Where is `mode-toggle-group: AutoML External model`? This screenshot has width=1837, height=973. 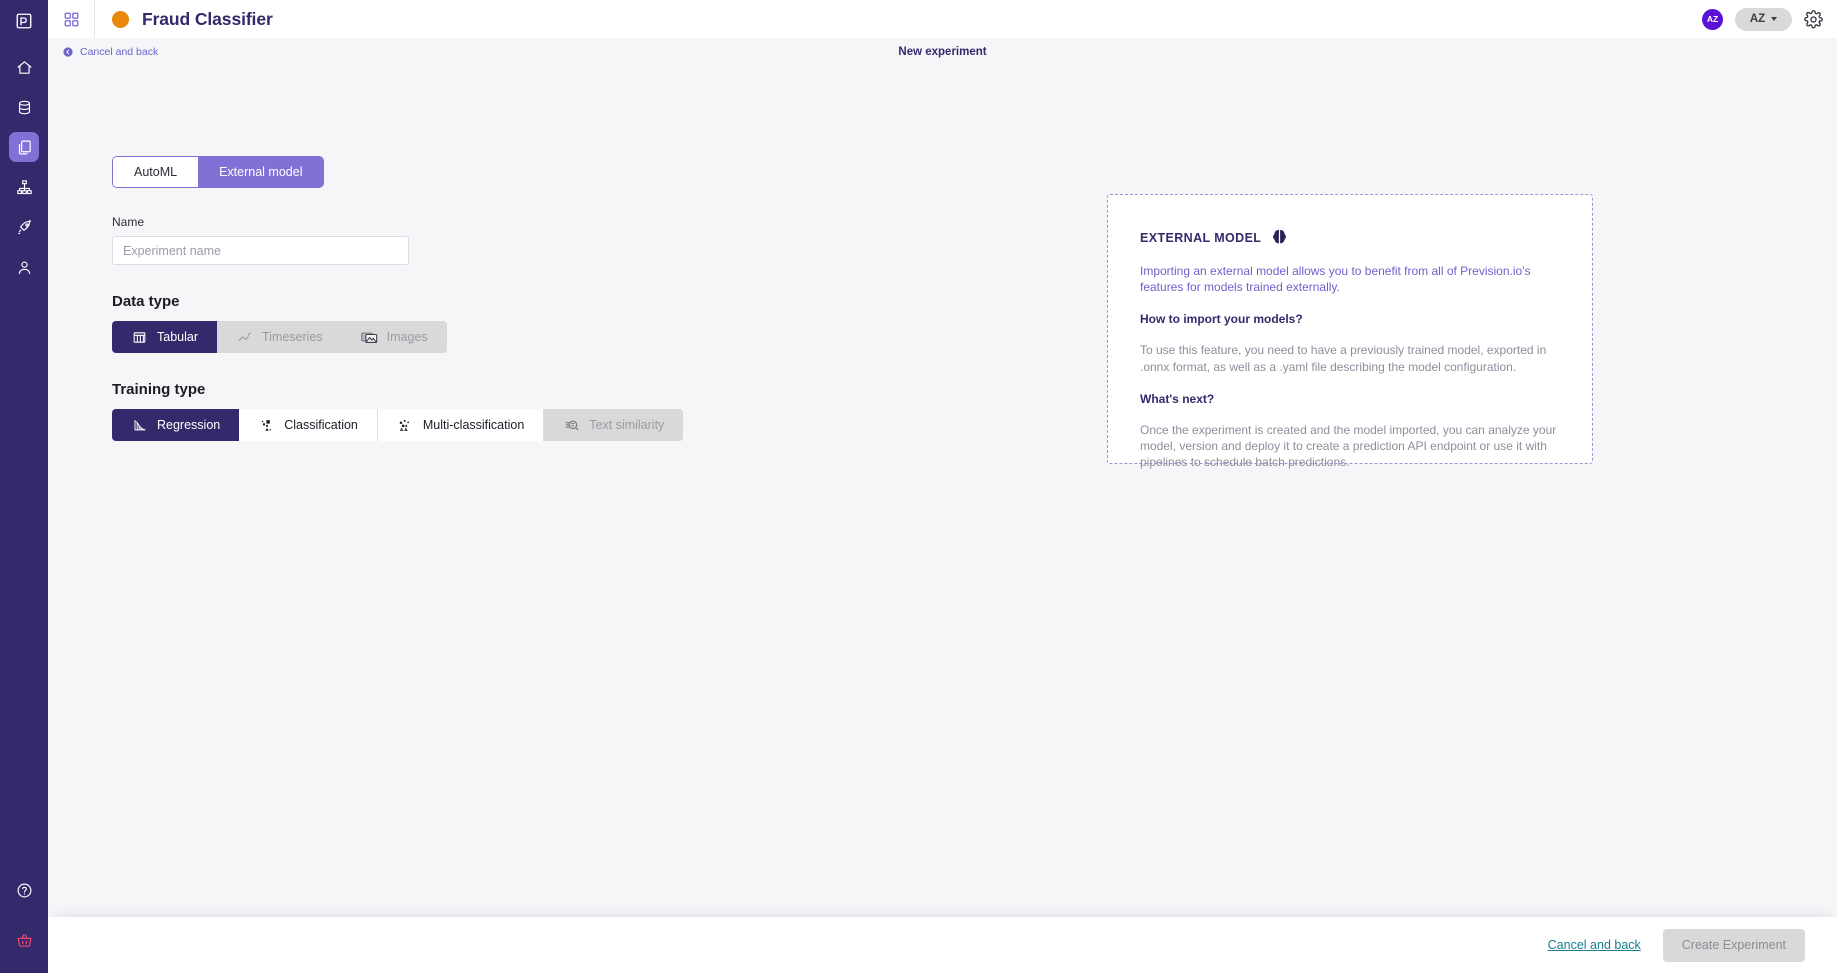
mode-toggle-group: AutoML External model is located at coordinates (218, 172).